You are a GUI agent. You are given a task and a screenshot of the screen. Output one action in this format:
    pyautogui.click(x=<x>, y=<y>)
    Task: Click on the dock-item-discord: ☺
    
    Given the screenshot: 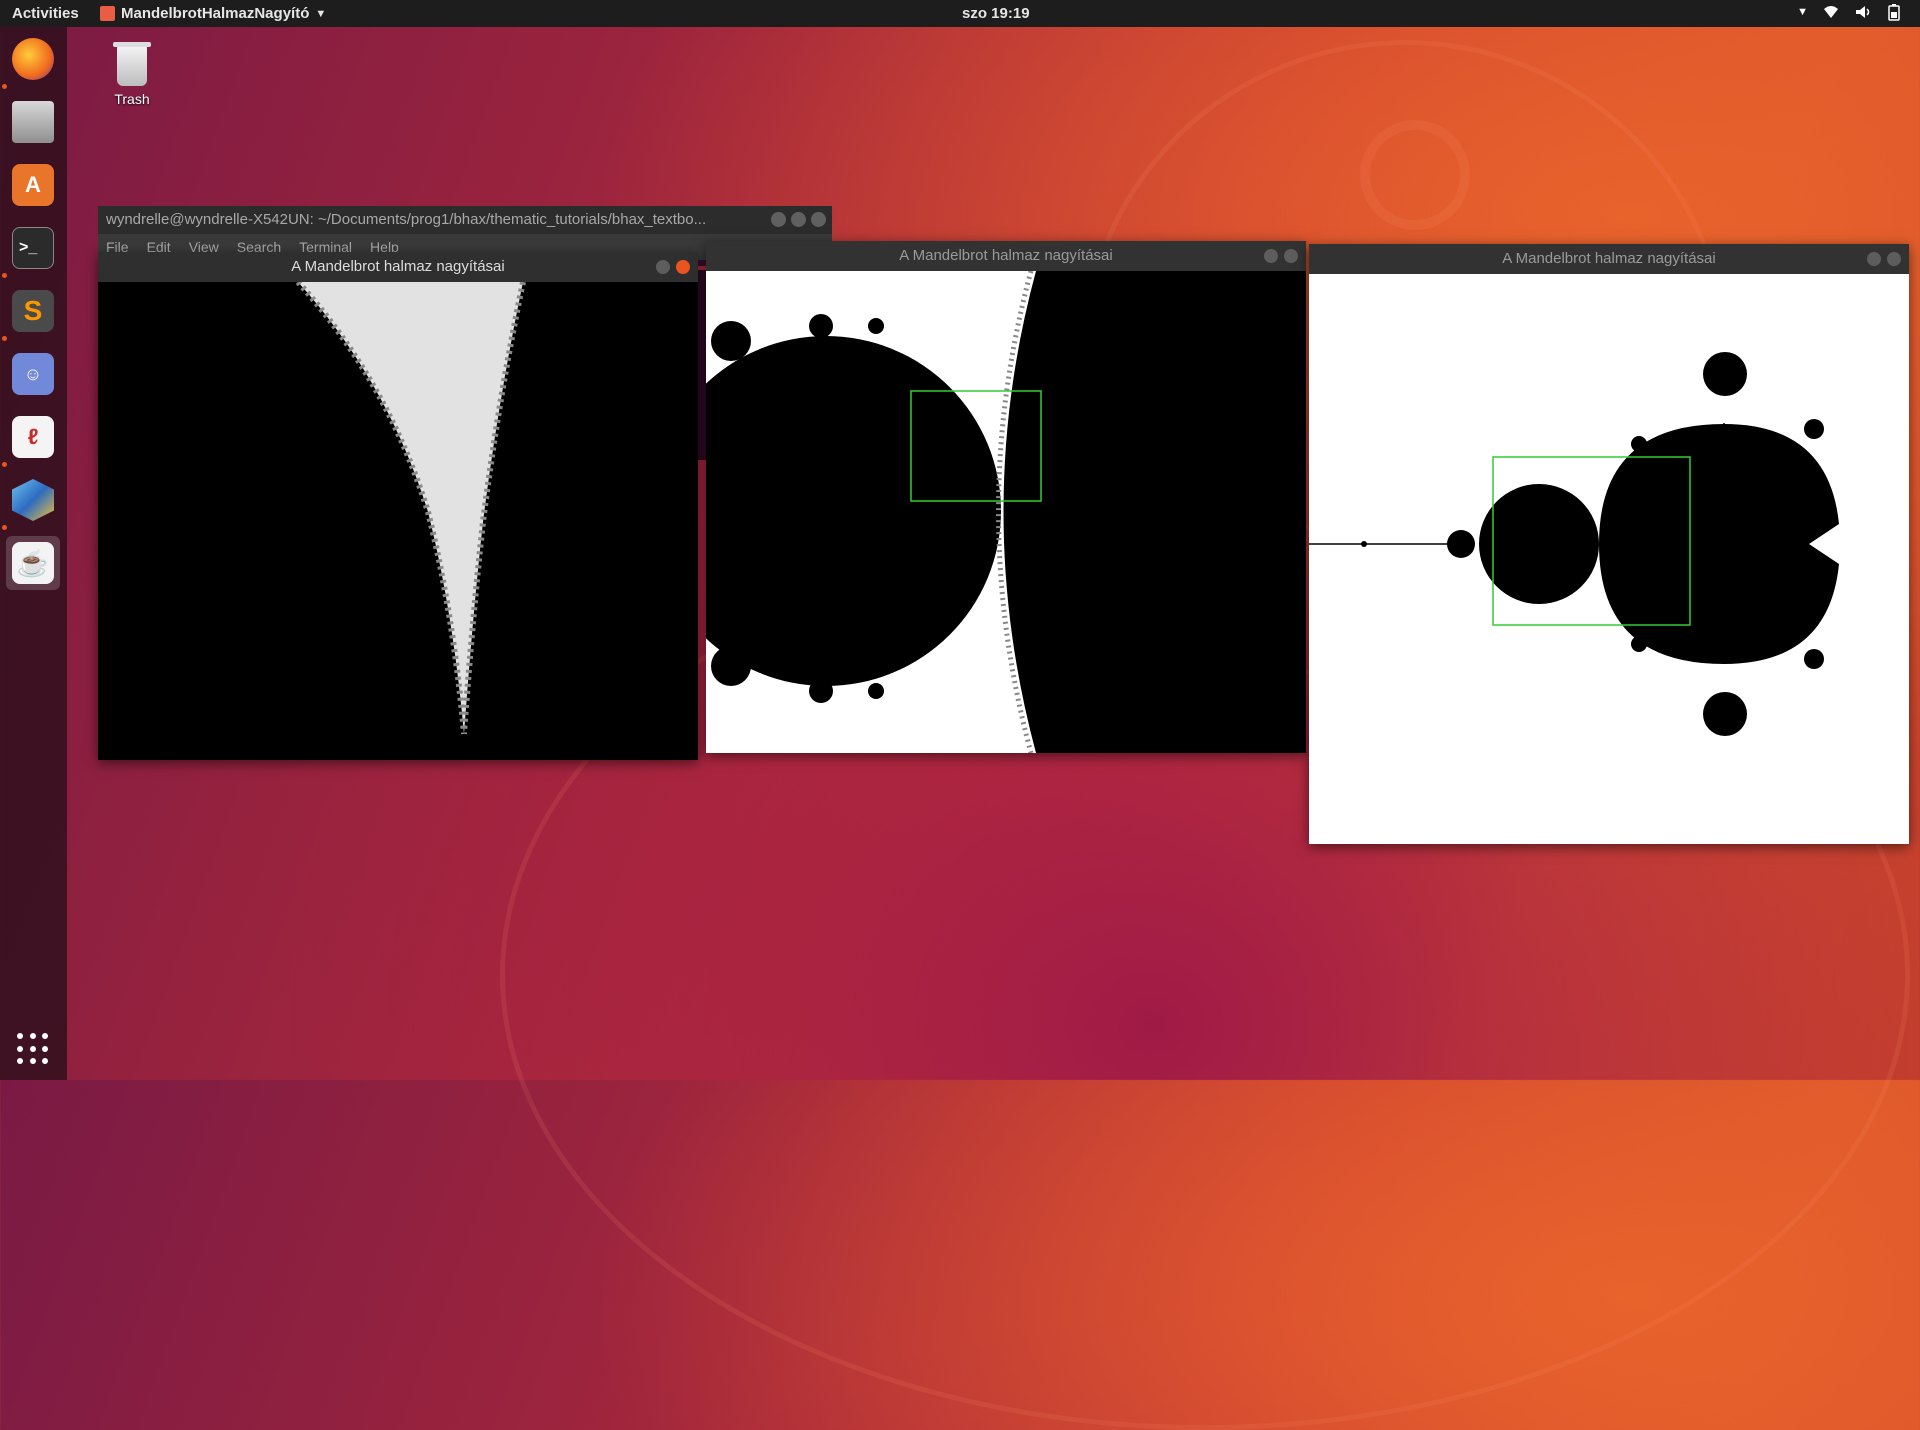 What is the action you would take?
    pyautogui.click(x=33, y=374)
    